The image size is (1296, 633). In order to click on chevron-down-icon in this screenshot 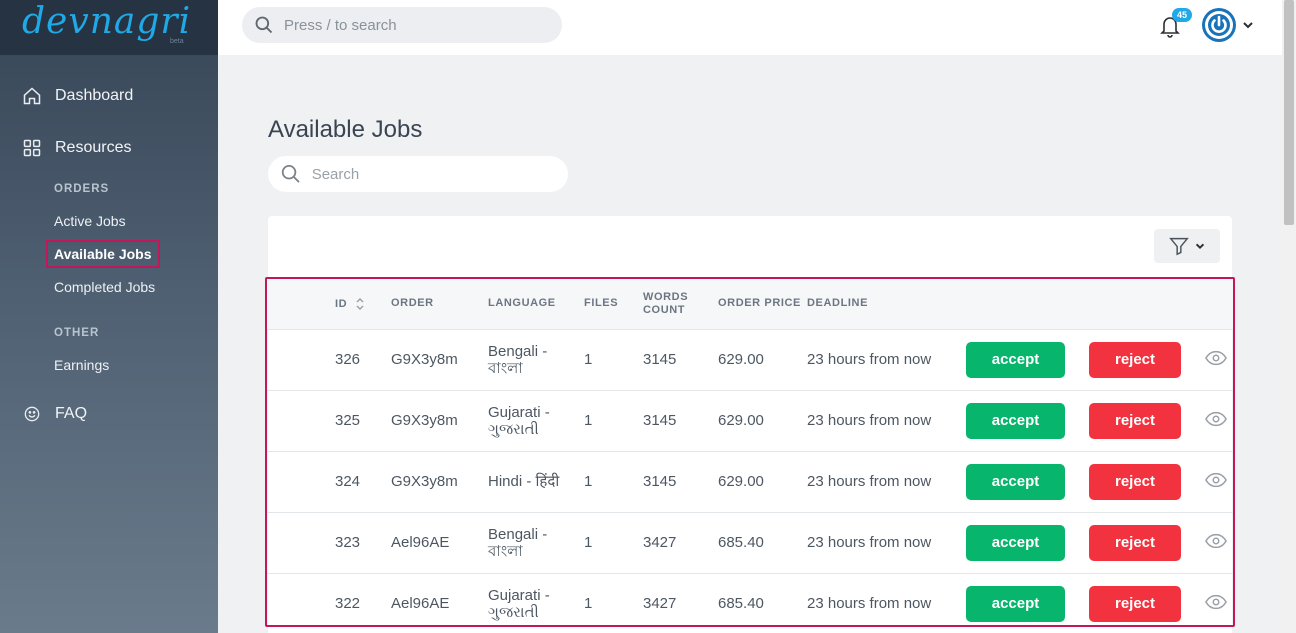, I will do `click(1248, 25)`.